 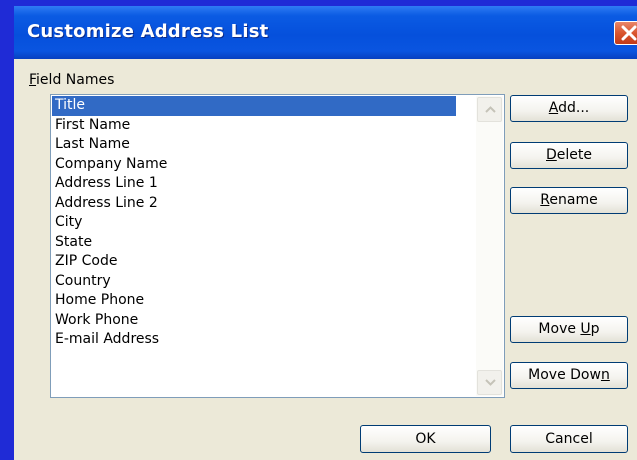 What do you see at coordinates (574, 155) in the screenshot?
I see `delete-button-label: elete` at bounding box center [574, 155].